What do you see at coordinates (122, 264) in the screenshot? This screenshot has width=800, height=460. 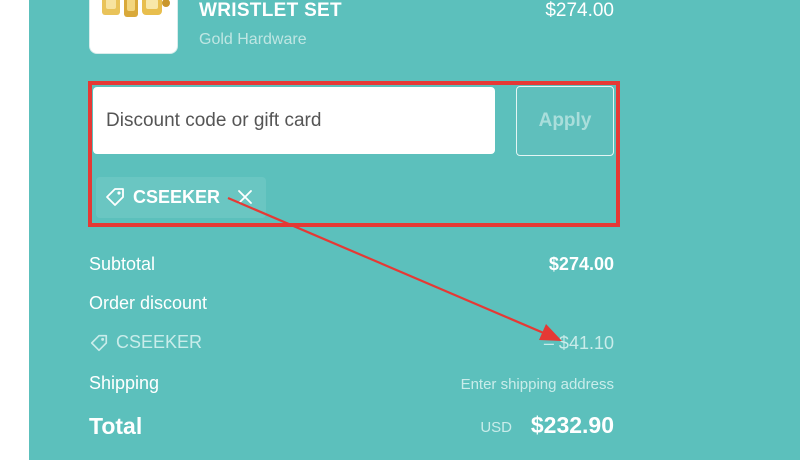 I see `subtotal-label: Subtotal` at bounding box center [122, 264].